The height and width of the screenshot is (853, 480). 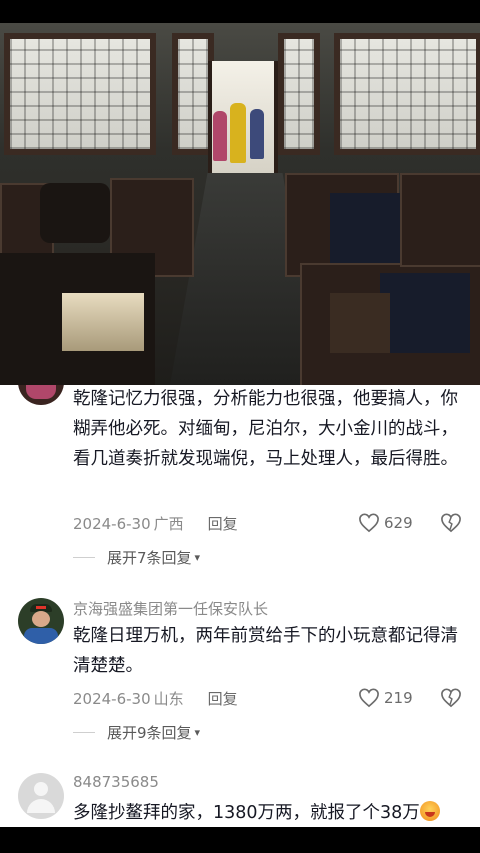 I want to click on chair, so click(x=440, y=220).